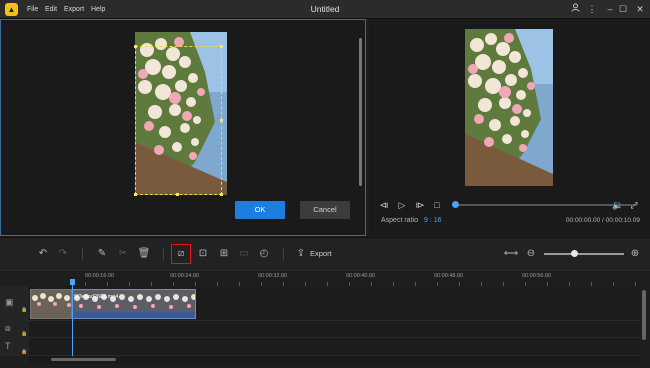  I want to click on zoom-out-icon: ⊖, so click(531, 254).